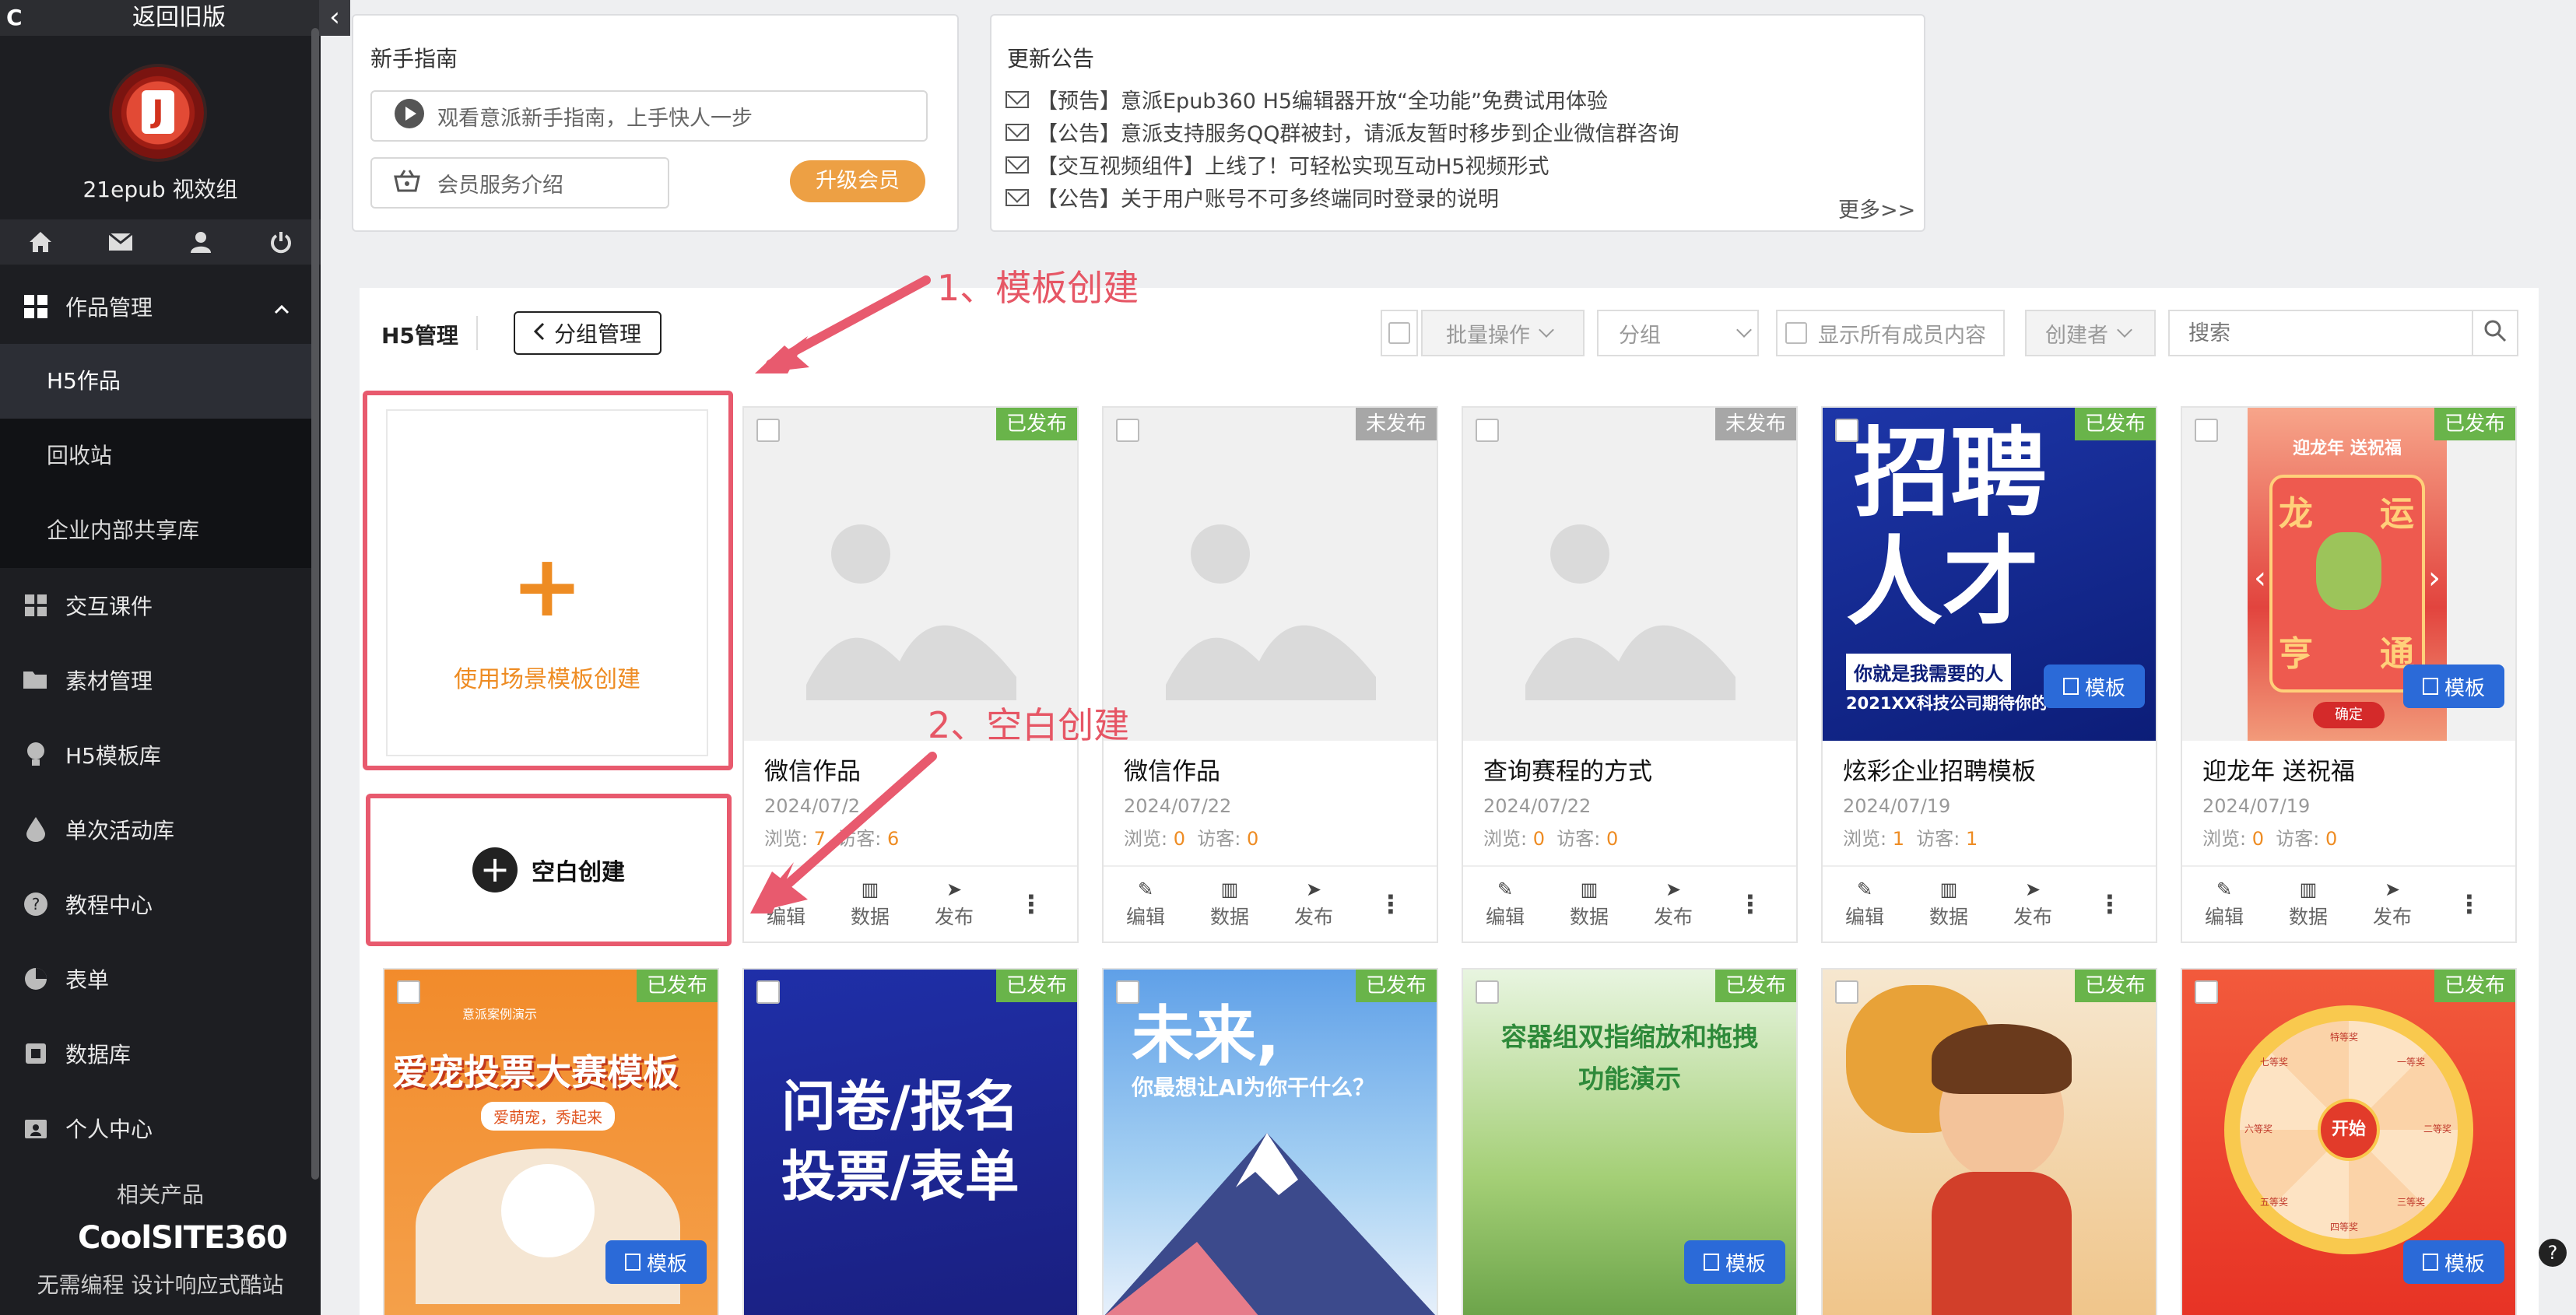 This screenshot has height=1315, width=2576. Describe the element at coordinates (161, 1053) in the screenshot. I see `nav-database: 数据库` at that location.